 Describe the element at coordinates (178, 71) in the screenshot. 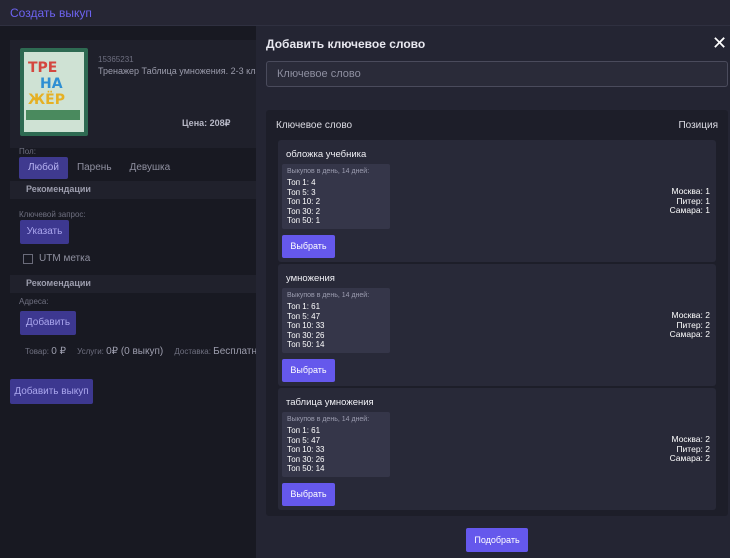

I see `product-name: Тренажер Таблица умножения. 2-3 класс` at that location.